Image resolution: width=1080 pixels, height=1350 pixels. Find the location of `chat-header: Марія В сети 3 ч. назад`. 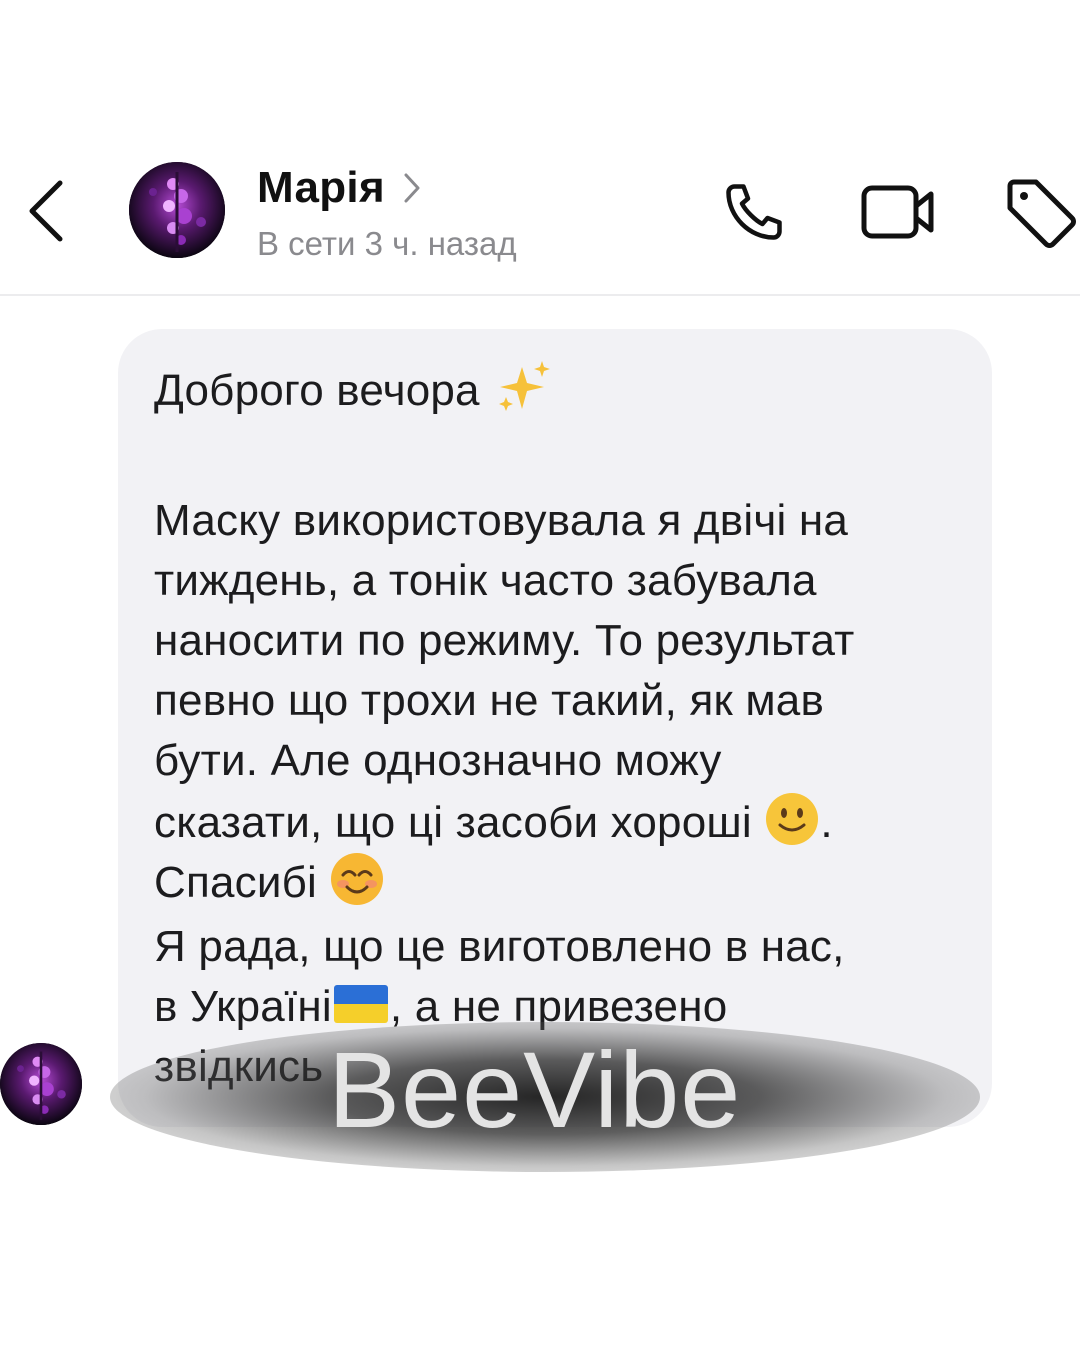

chat-header: Марія В сети 3 ч. назад is located at coordinates (540, 213).